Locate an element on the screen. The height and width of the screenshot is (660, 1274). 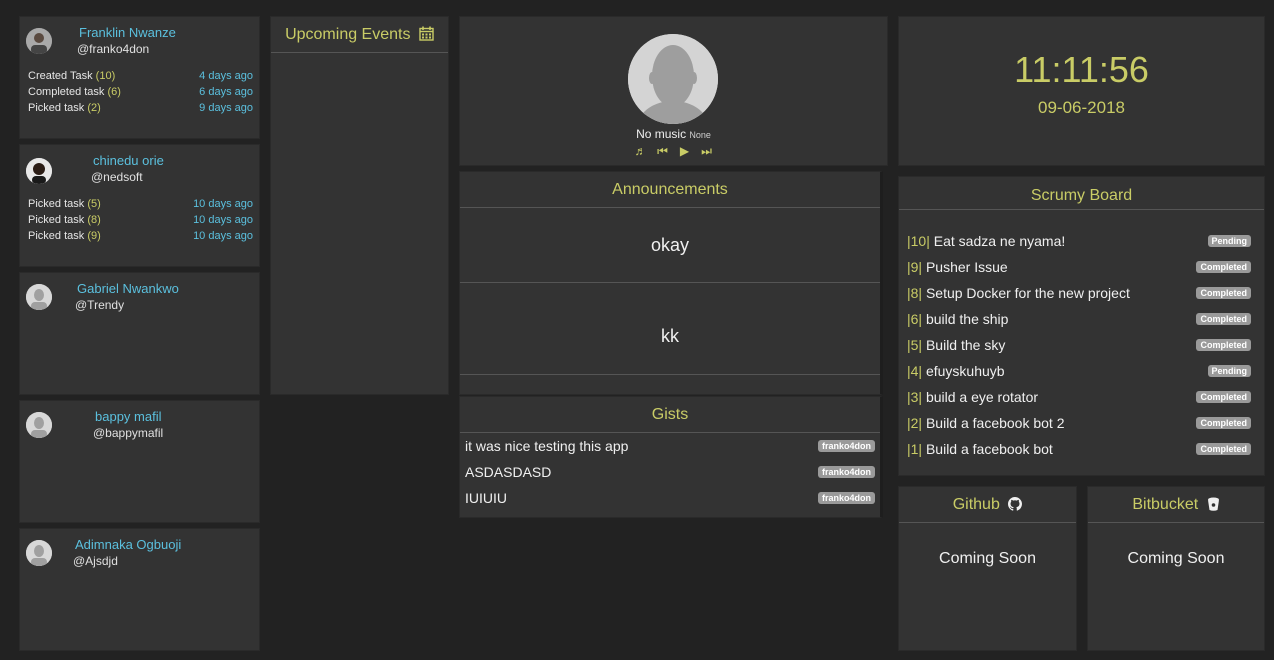
github-panel: Github Coming Soon is located at coordinates (987, 568).